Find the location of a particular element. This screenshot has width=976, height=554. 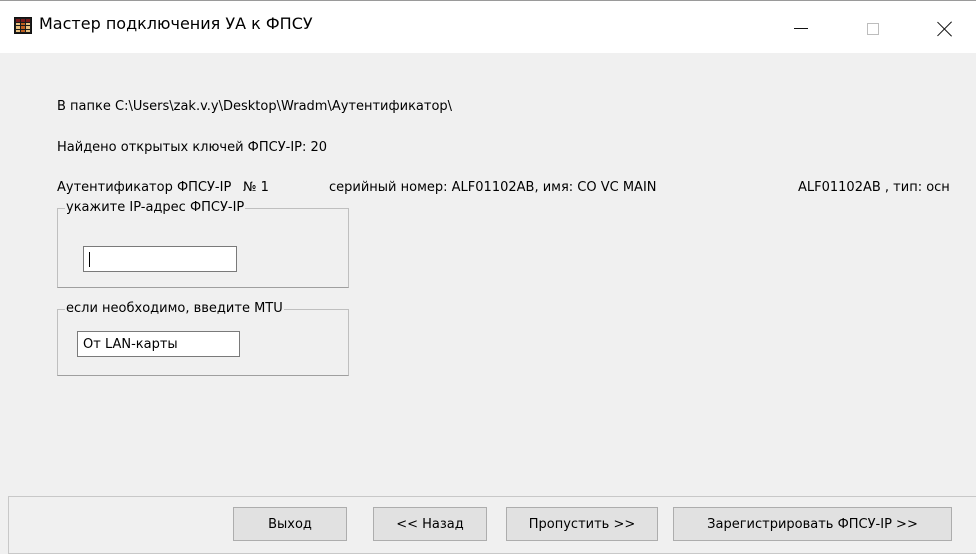

close-icon is located at coordinates (945, 29).